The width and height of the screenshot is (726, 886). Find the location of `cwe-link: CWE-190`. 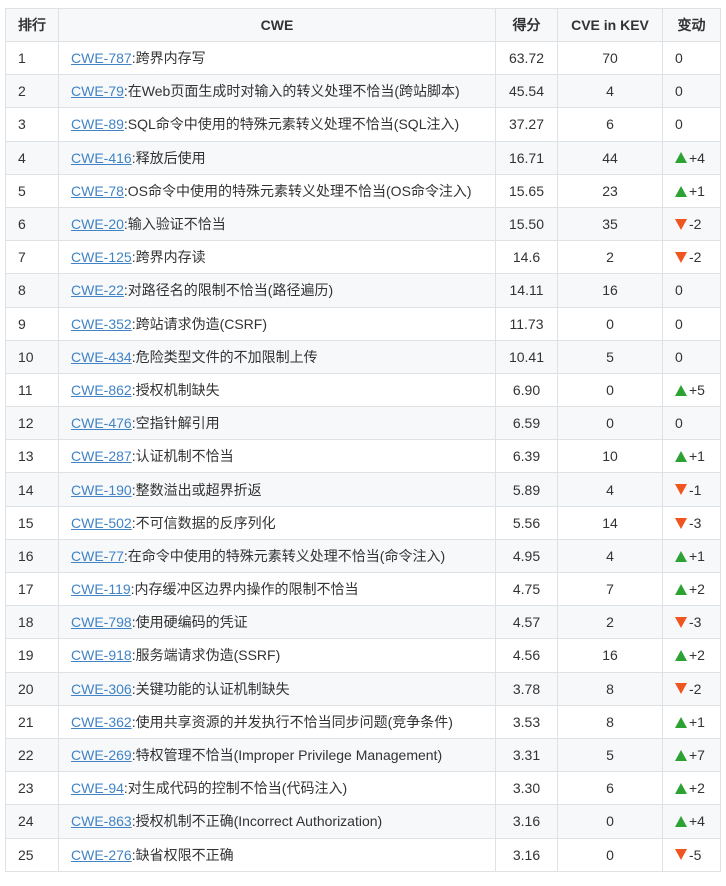

cwe-link: CWE-190 is located at coordinates (101, 490).